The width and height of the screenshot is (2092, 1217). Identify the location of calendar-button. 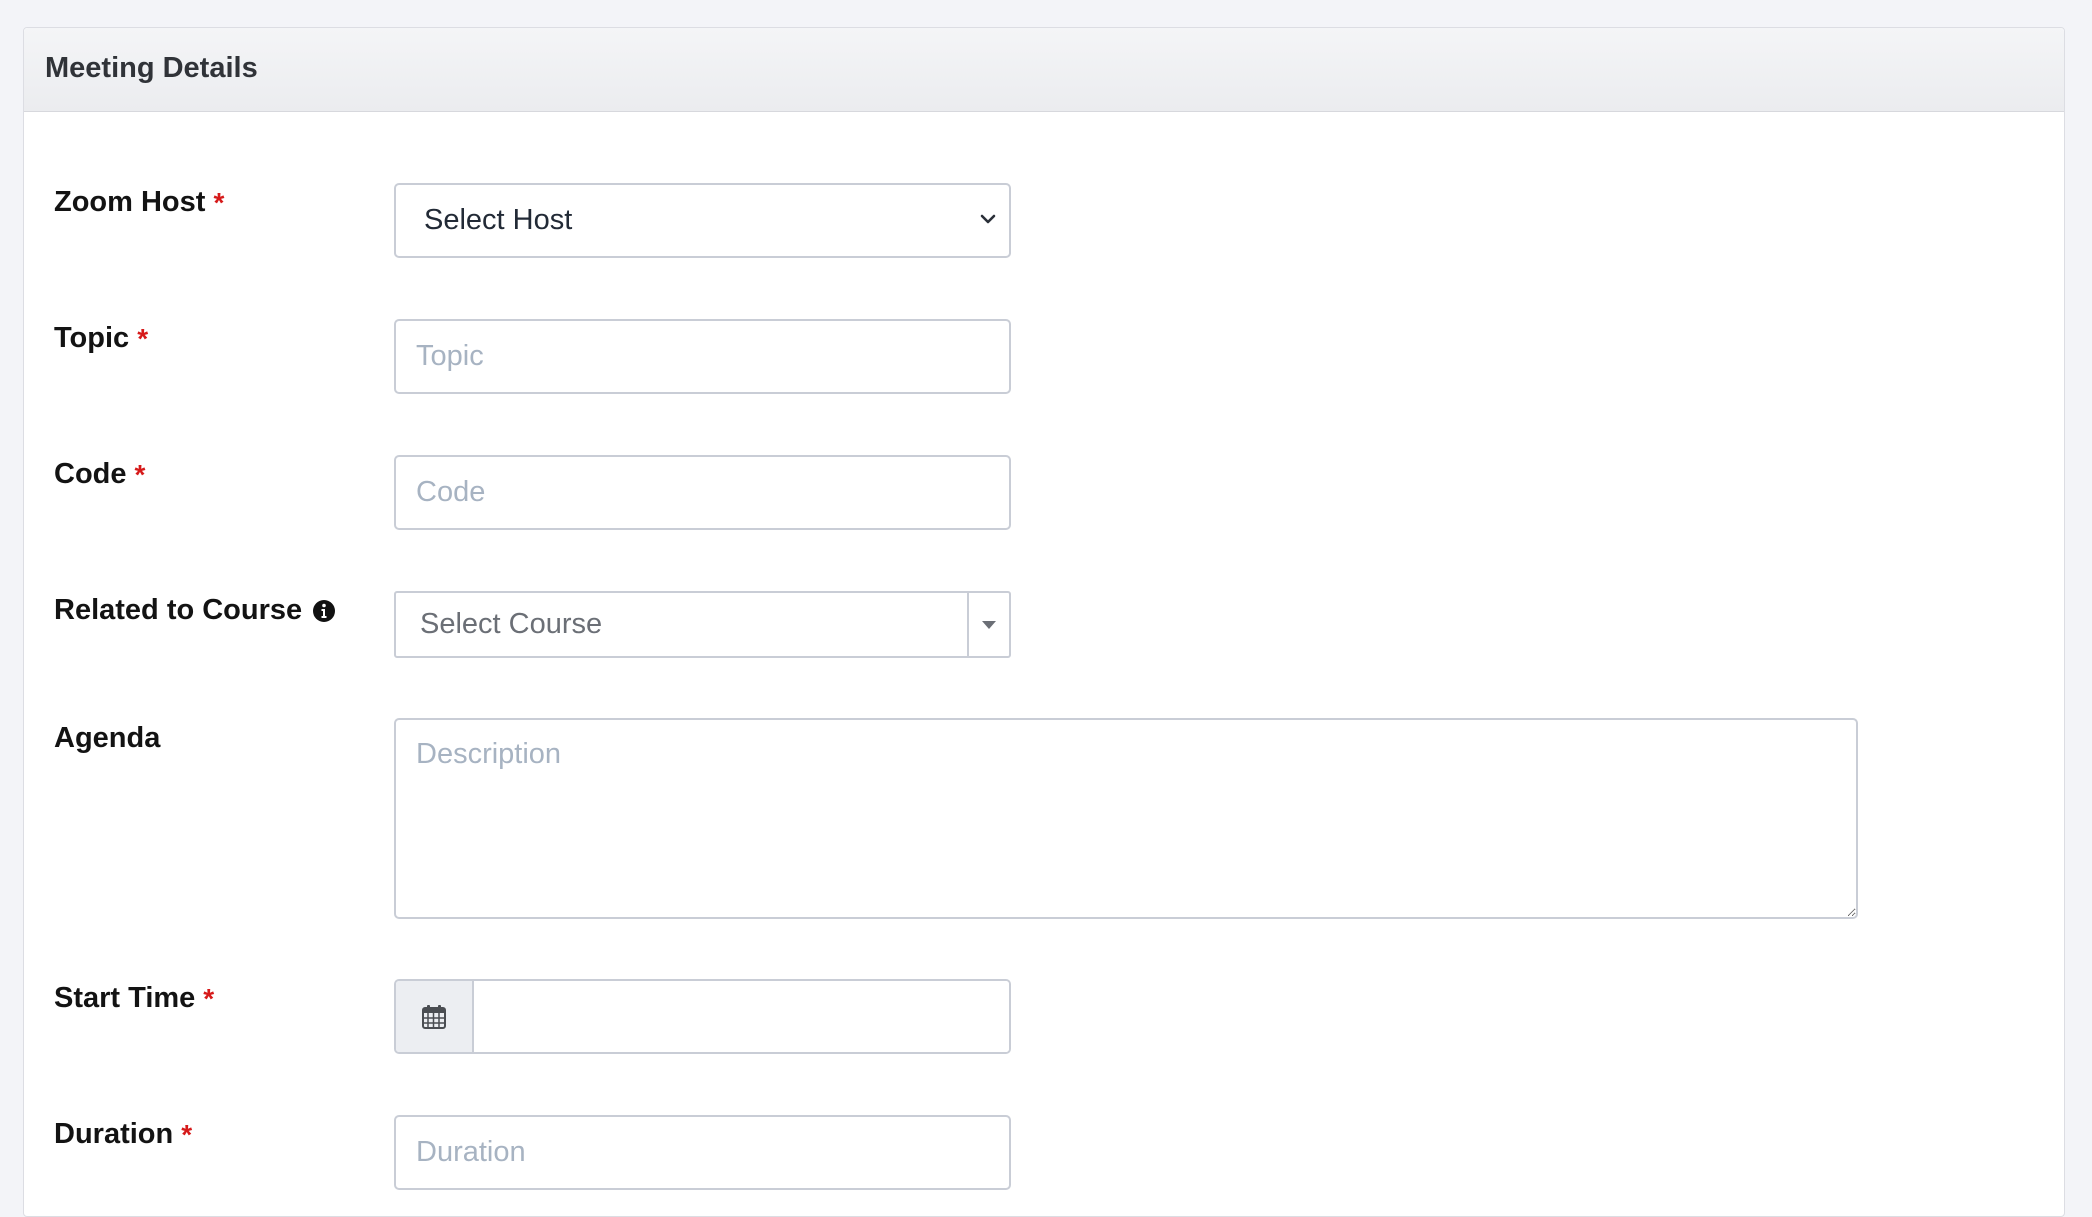
(435, 1016).